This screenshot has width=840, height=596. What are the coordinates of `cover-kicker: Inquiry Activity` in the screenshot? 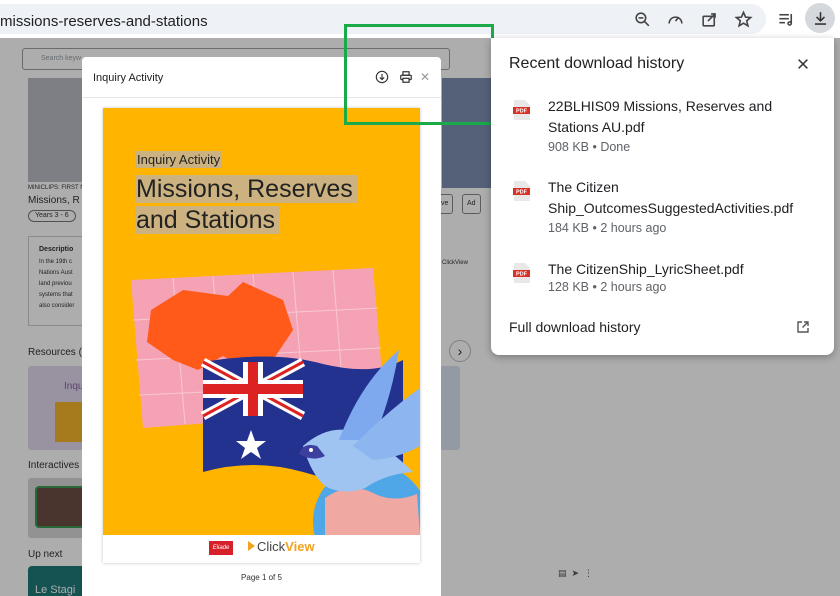 It's located at (179, 159).